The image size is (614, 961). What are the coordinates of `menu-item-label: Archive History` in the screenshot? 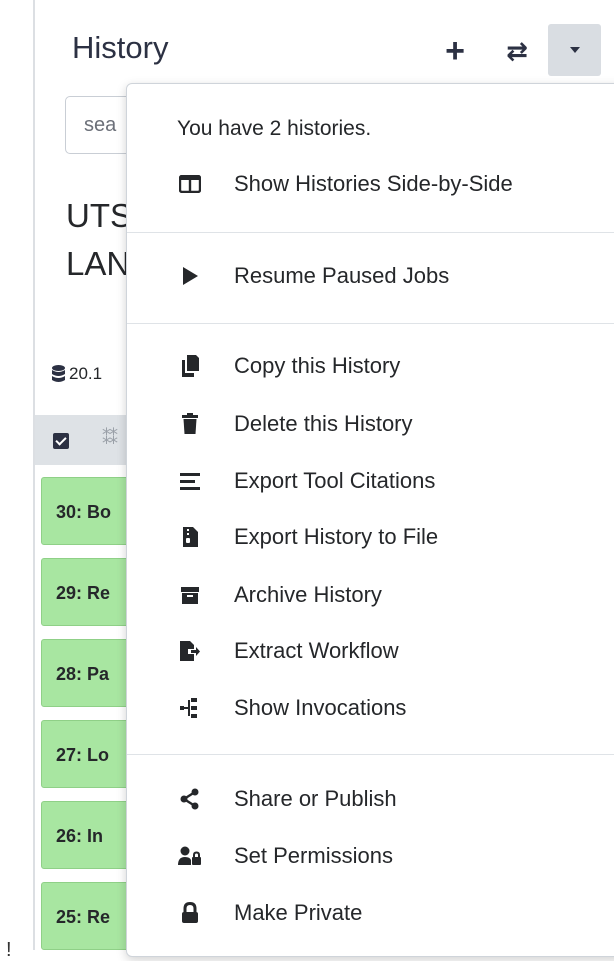 It's located at (308, 594).